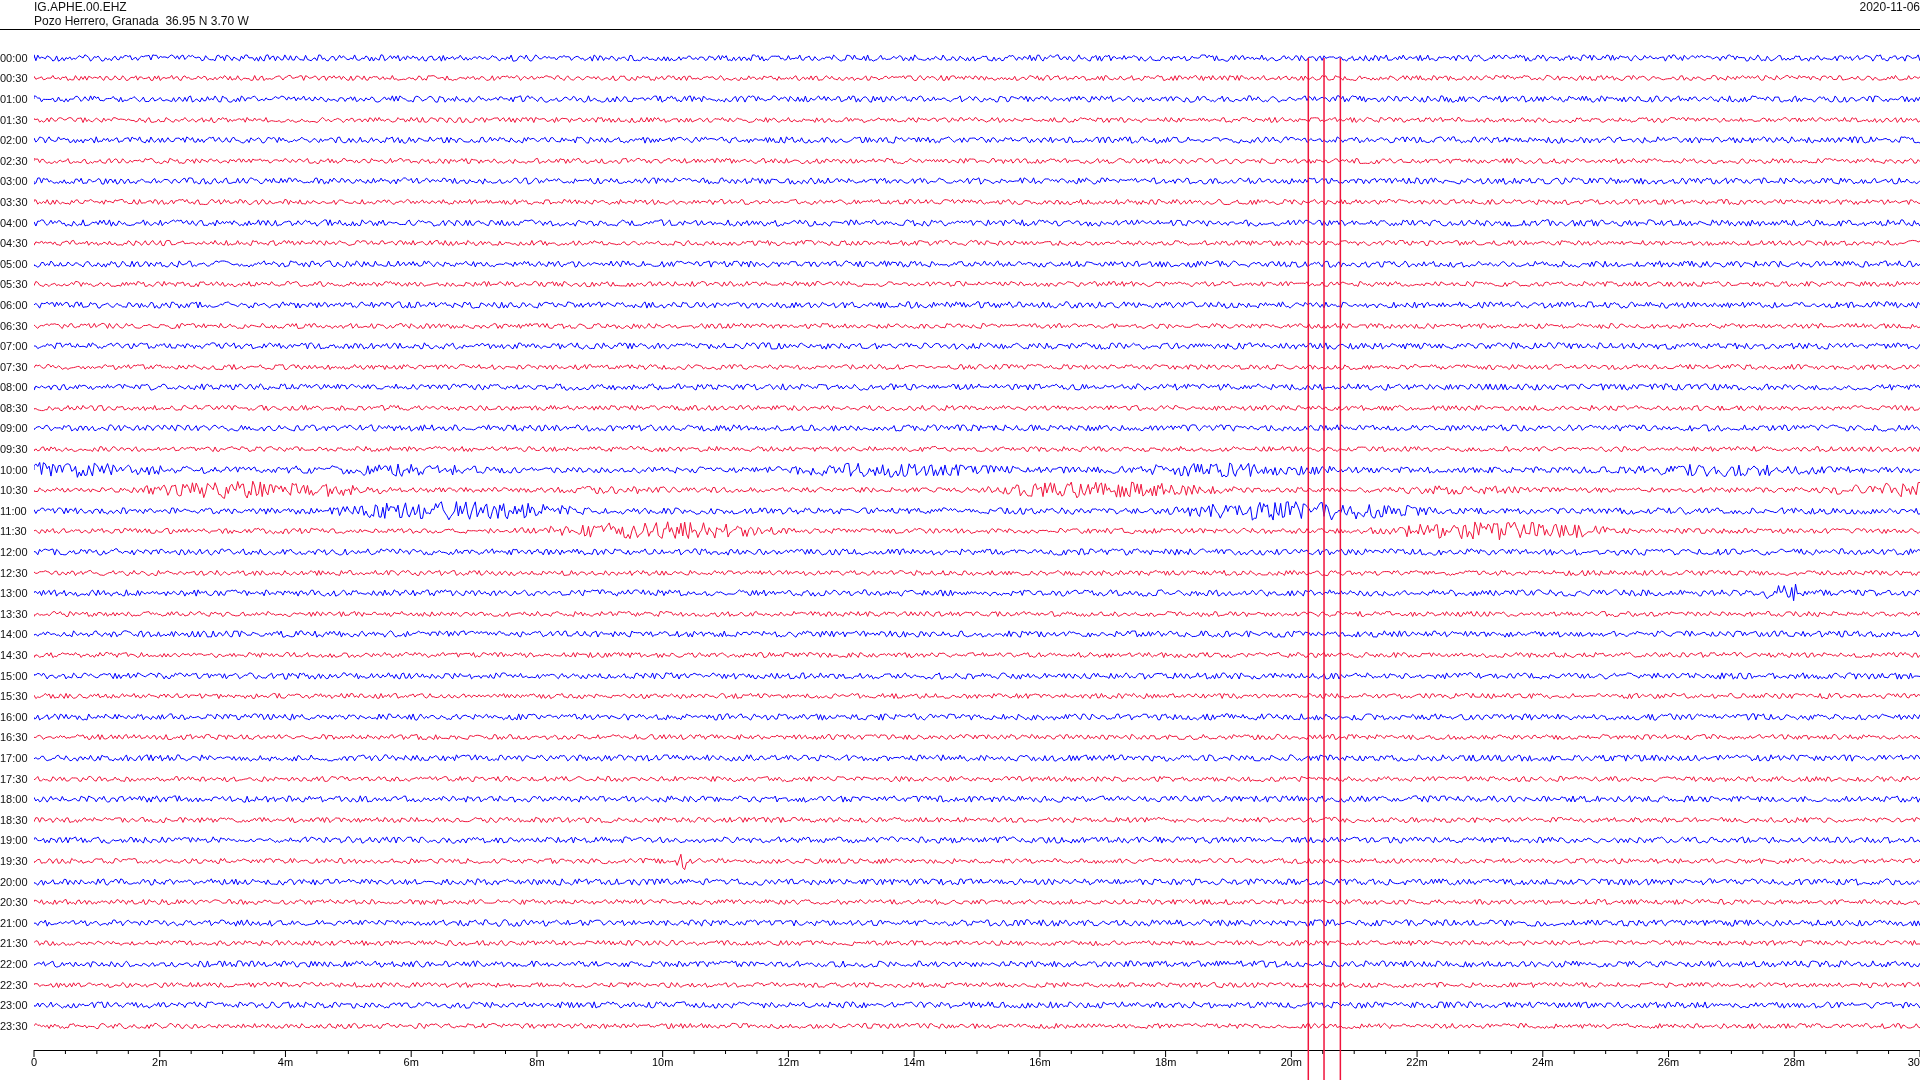  Describe the element at coordinates (14, 696) in the screenshot. I see `time-label: 15:30` at that location.